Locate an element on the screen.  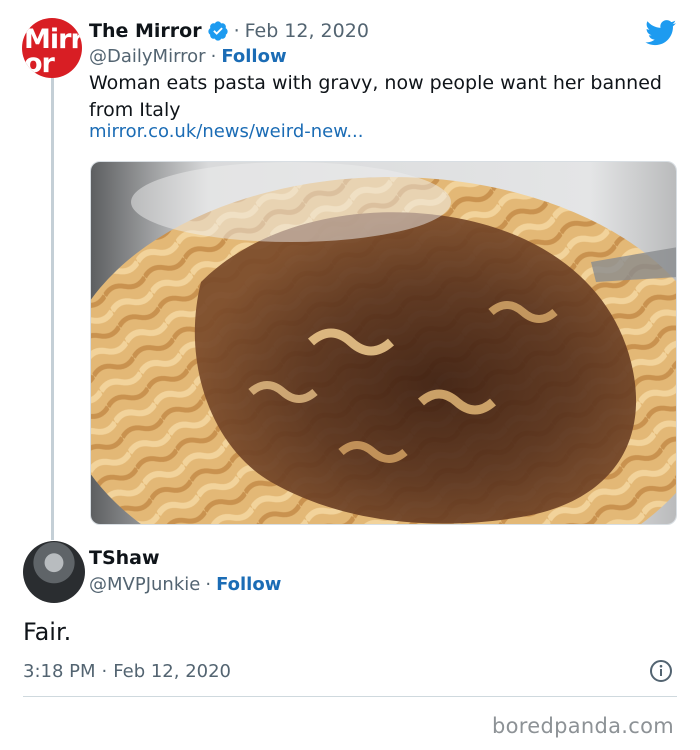
avatar-logo-text-2: or is located at coordinates (39, 63).